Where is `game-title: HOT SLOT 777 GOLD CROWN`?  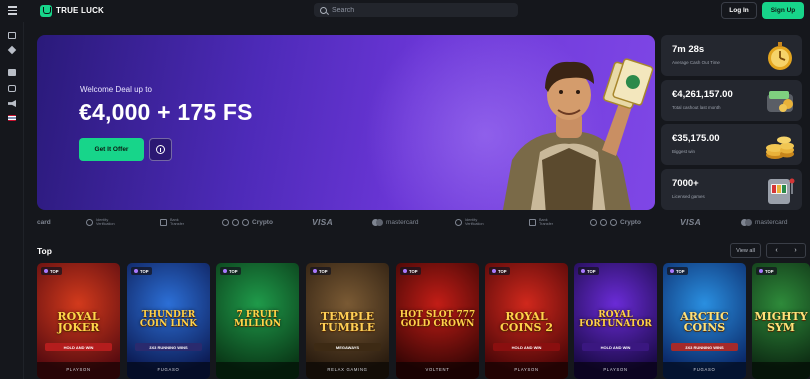
game-title: HOT SLOT 777 GOLD CROWN is located at coordinates (437, 320).